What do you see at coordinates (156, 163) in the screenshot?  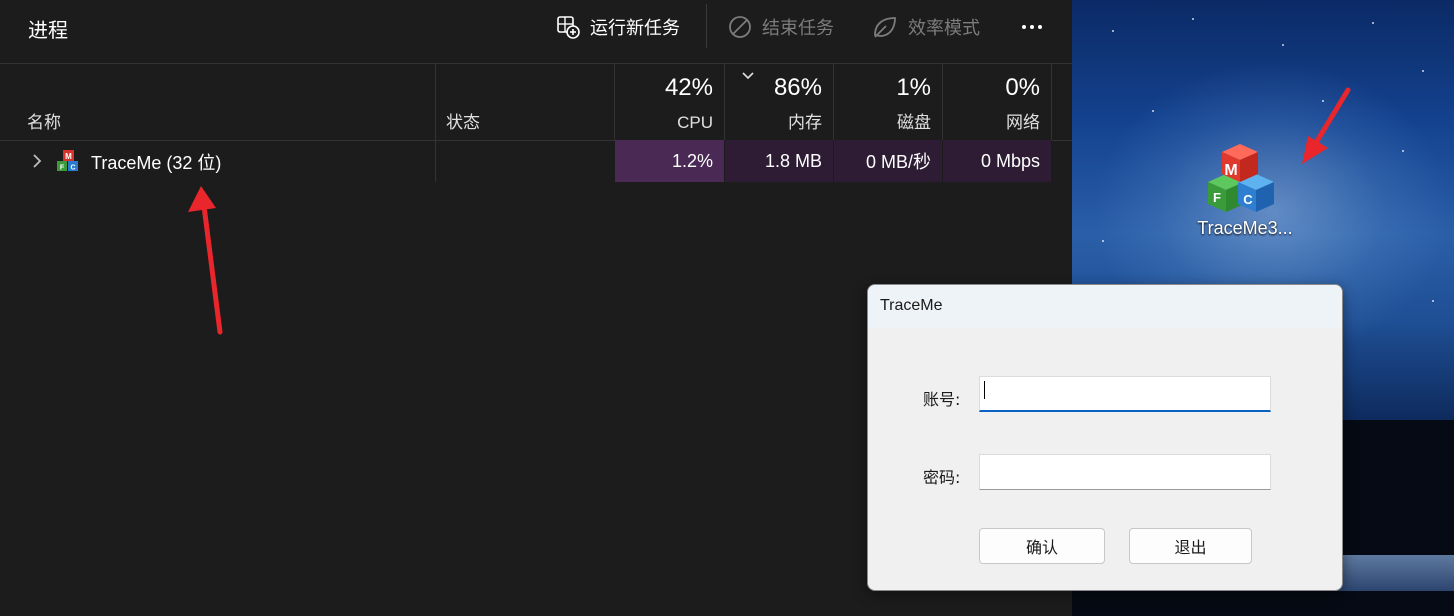 I see `process-name: TraceMe (32 位)` at bounding box center [156, 163].